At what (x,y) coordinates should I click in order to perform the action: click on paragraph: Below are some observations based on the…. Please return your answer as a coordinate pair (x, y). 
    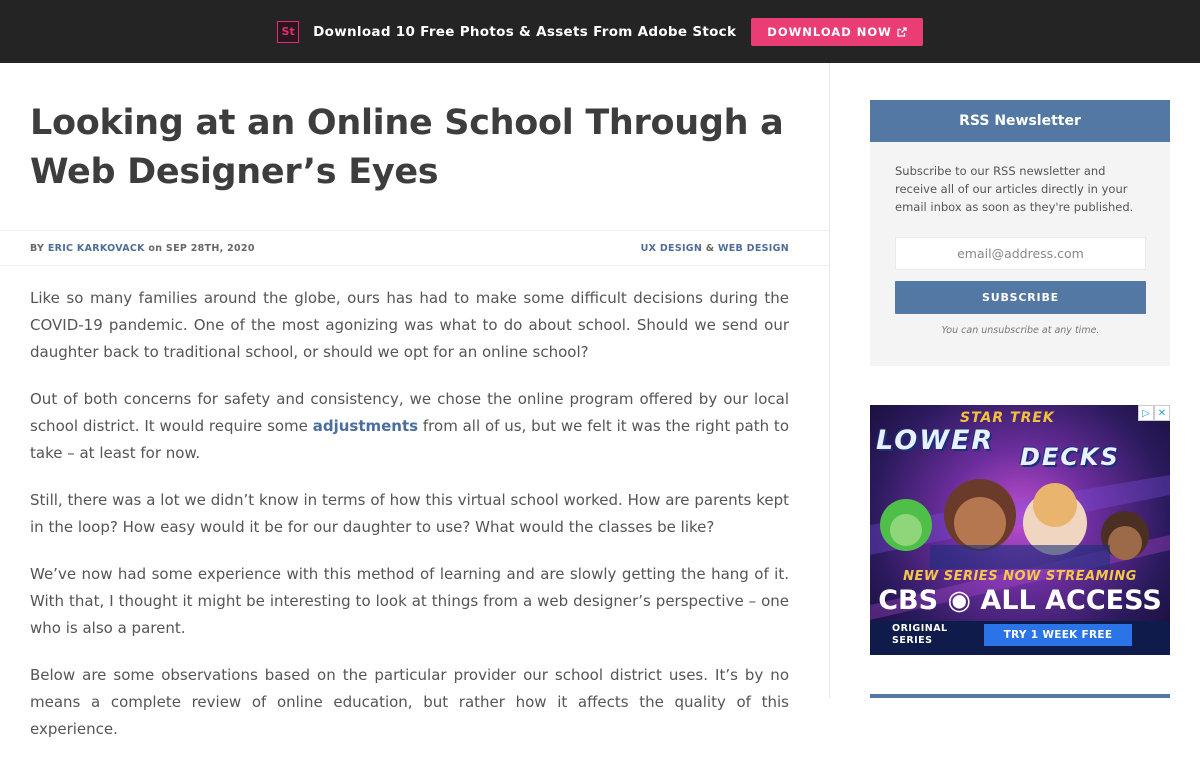
    Looking at the image, I should click on (409, 702).